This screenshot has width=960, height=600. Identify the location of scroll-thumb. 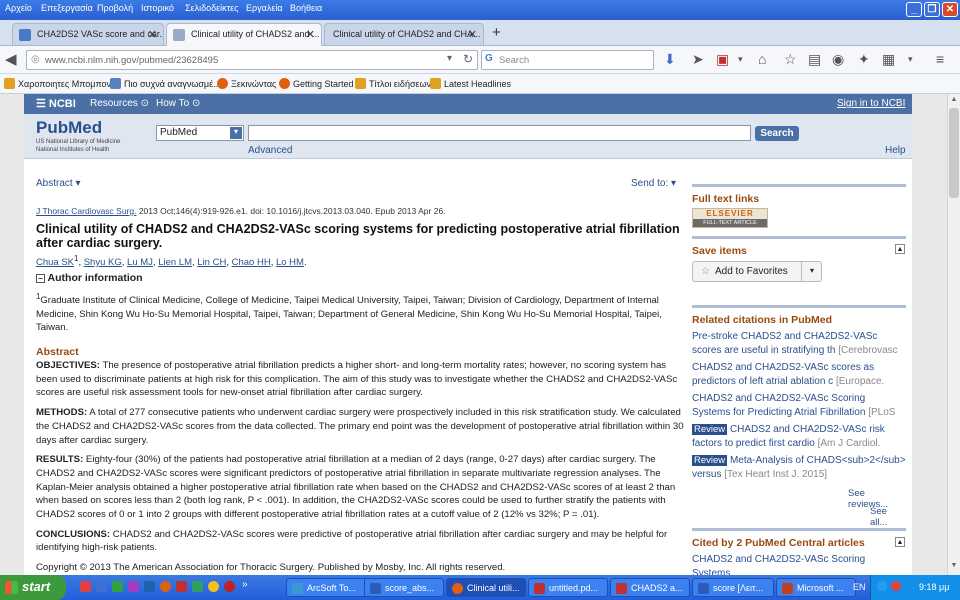
(954, 153).